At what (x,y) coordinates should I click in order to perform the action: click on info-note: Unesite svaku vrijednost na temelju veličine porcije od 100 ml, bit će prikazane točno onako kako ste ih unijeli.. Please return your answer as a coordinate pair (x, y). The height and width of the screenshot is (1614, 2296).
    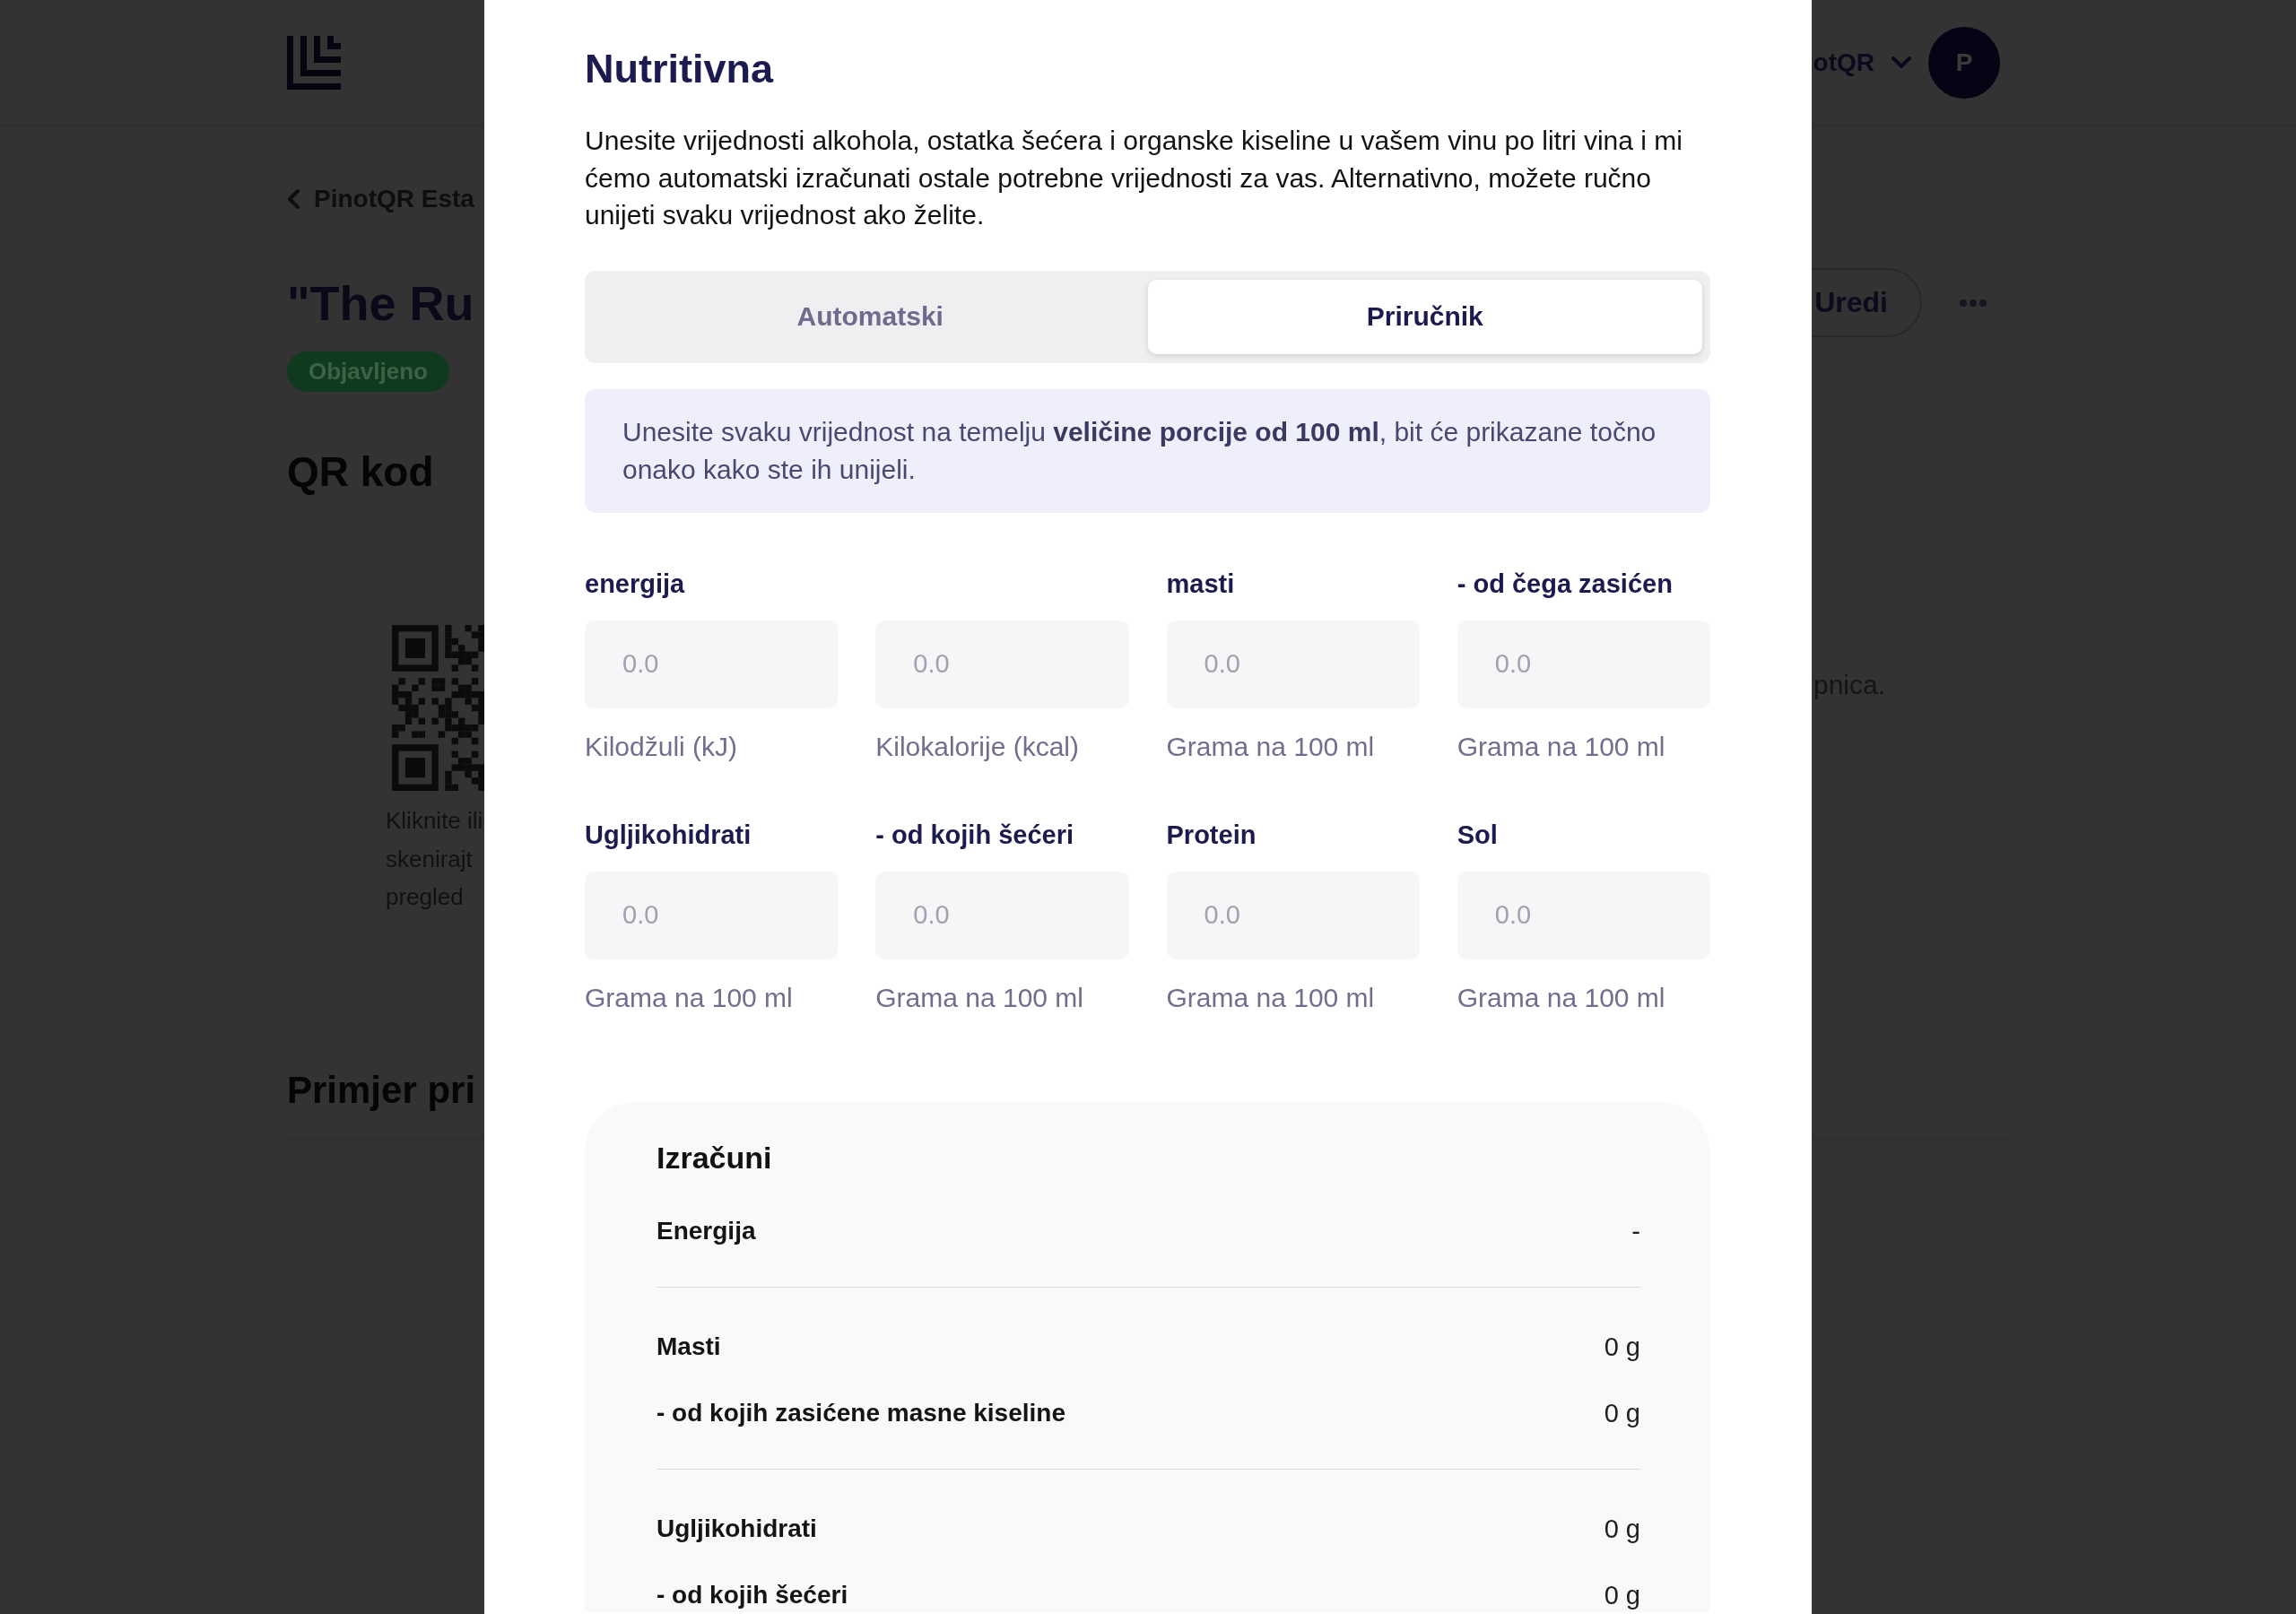
    Looking at the image, I should click on (1147, 450).